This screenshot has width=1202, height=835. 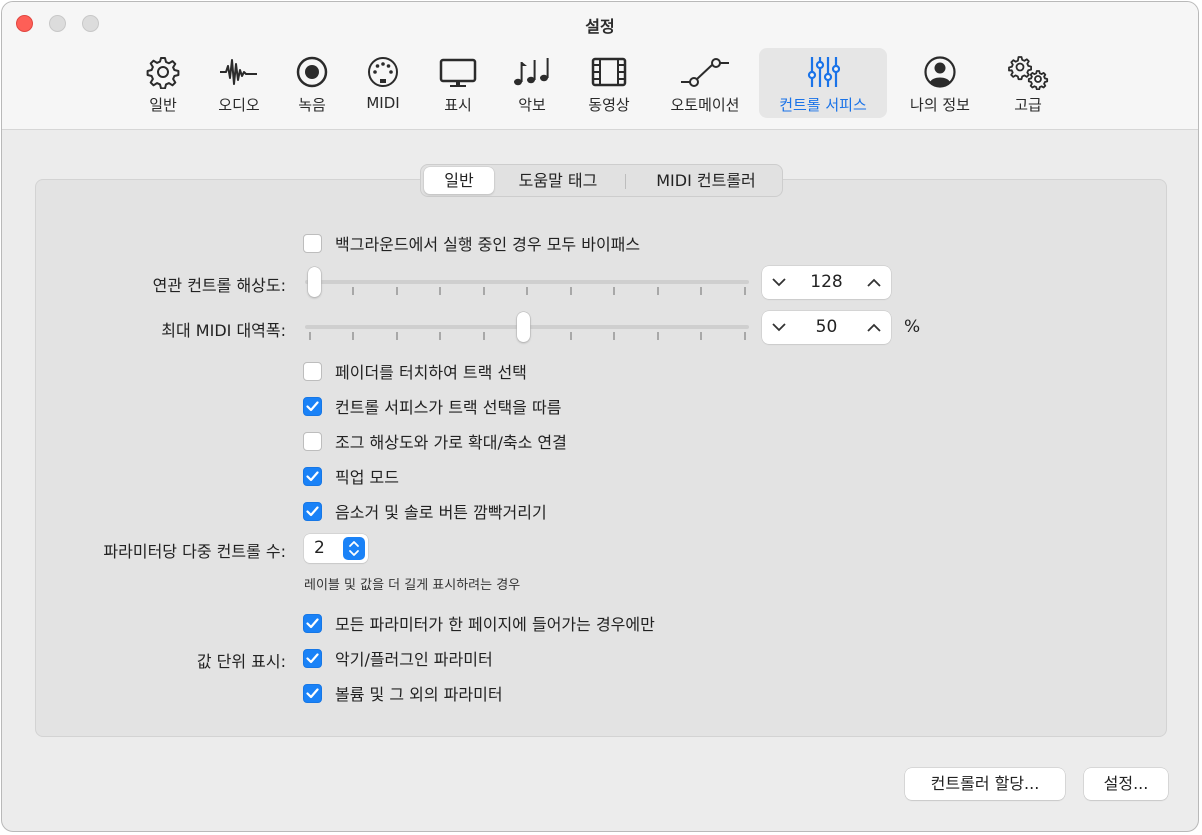 I want to click on tab-label: 오토메이션, so click(x=705, y=105).